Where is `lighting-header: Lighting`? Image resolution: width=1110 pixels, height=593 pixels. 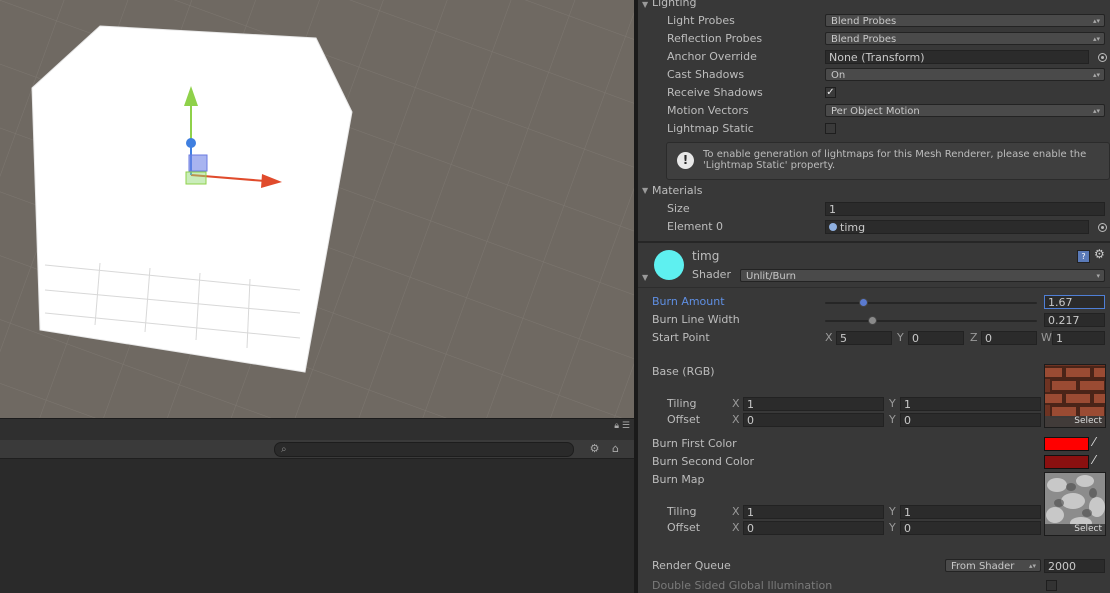
lighting-header: Lighting is located at coordinates (674, 4).